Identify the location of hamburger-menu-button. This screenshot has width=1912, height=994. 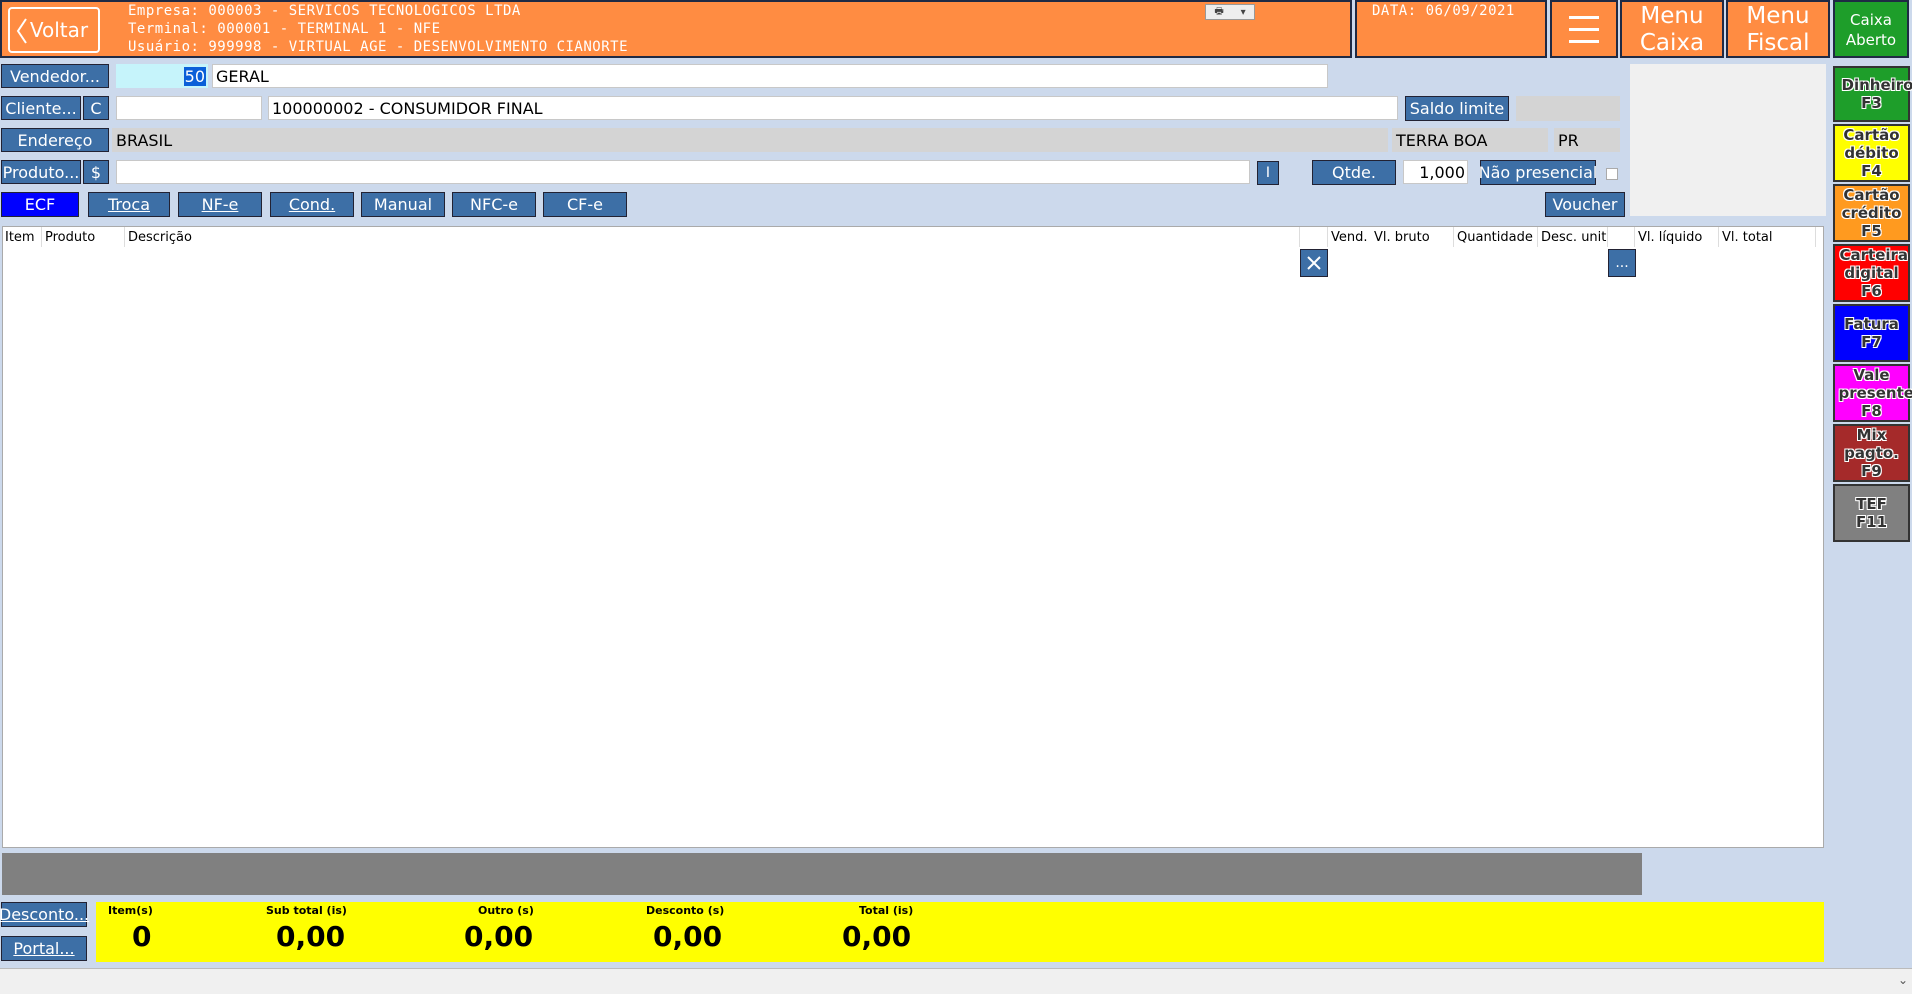
(1584, 29).